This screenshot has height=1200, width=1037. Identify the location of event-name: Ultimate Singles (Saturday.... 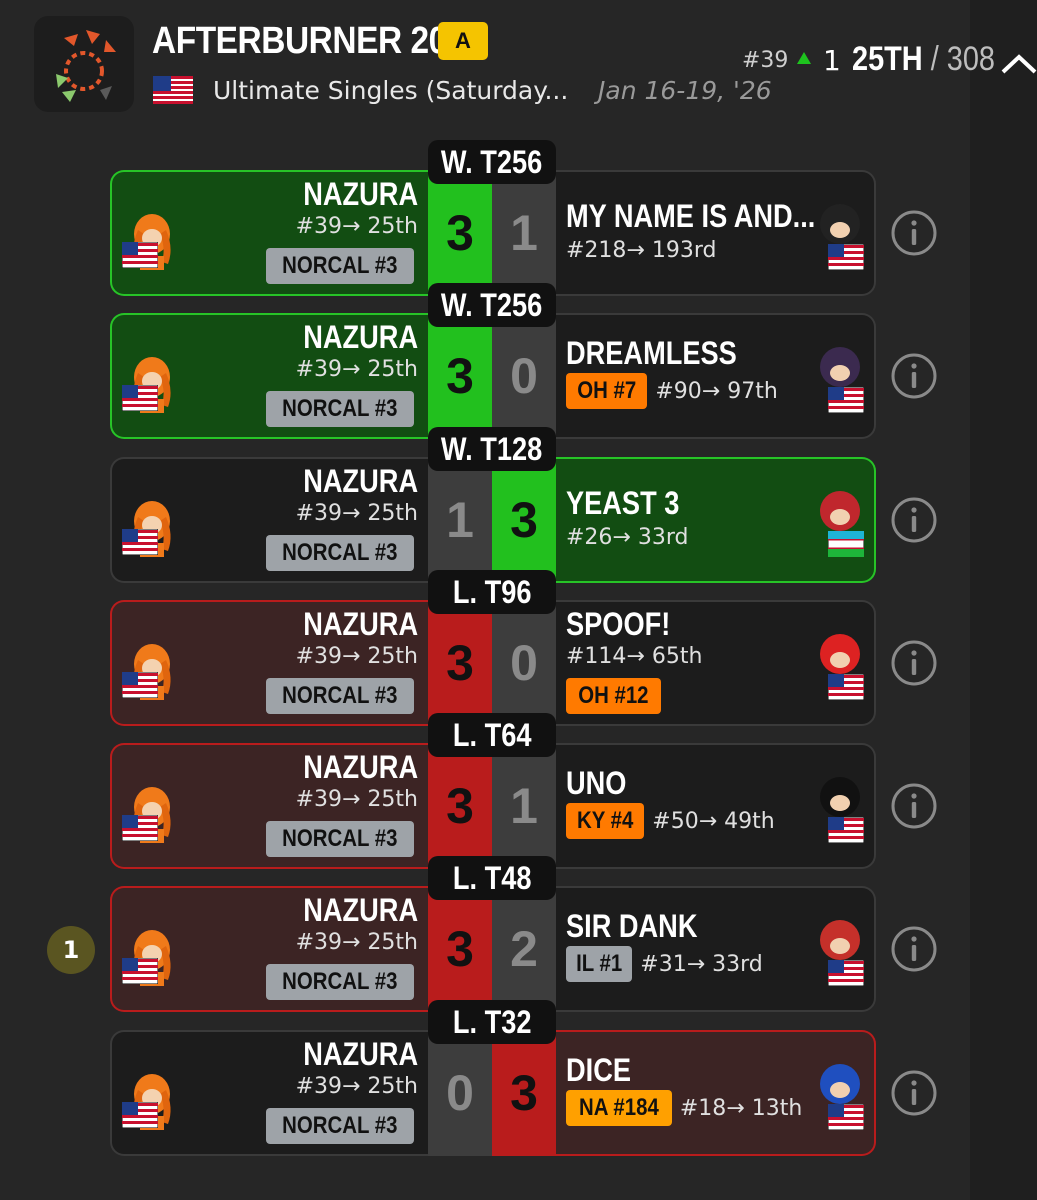
(391, 90).